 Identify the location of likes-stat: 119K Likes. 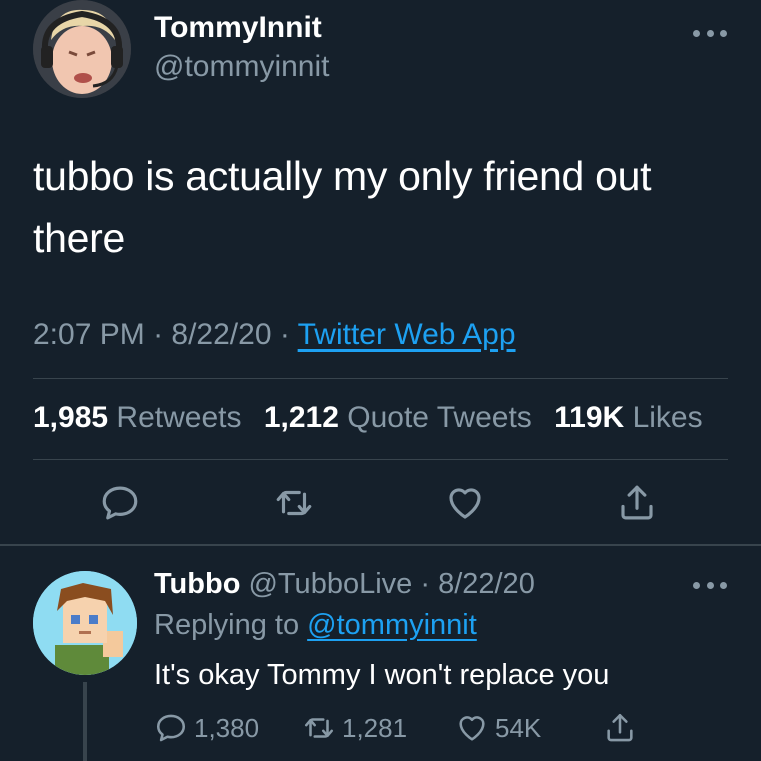
(628, 417).